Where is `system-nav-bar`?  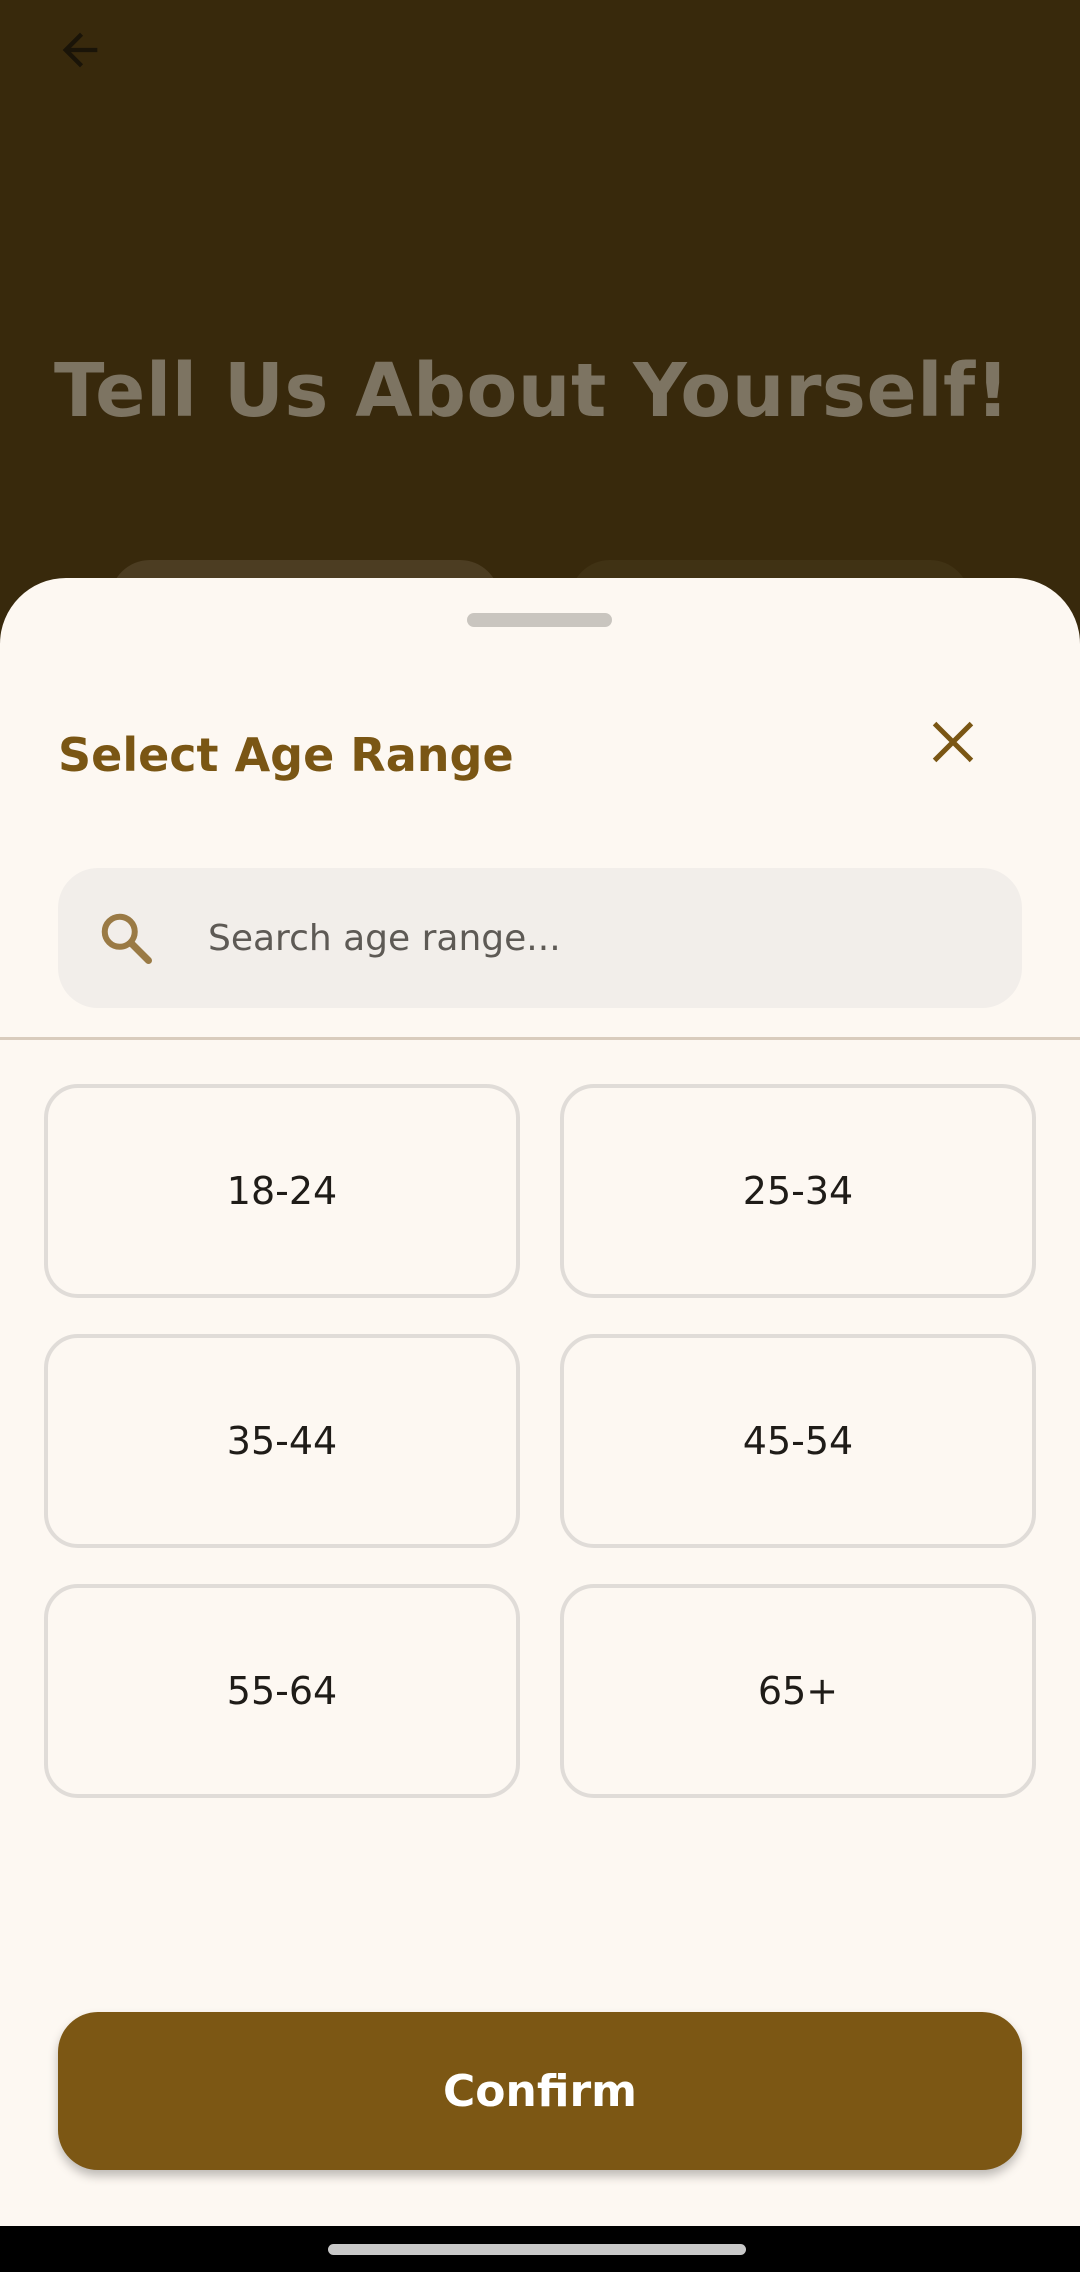
system-nav-bar is located at coordinates (540, 2249).